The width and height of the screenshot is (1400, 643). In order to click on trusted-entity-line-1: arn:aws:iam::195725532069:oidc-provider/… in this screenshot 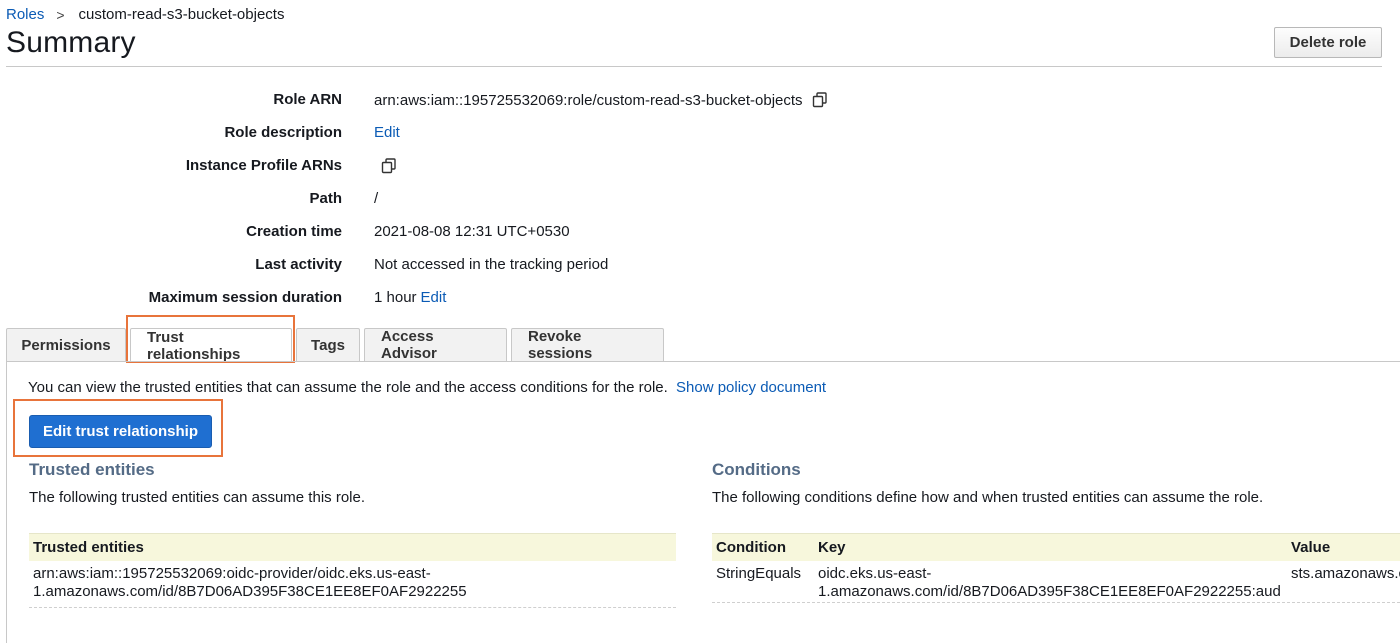, I will do `click(232, 573)`.